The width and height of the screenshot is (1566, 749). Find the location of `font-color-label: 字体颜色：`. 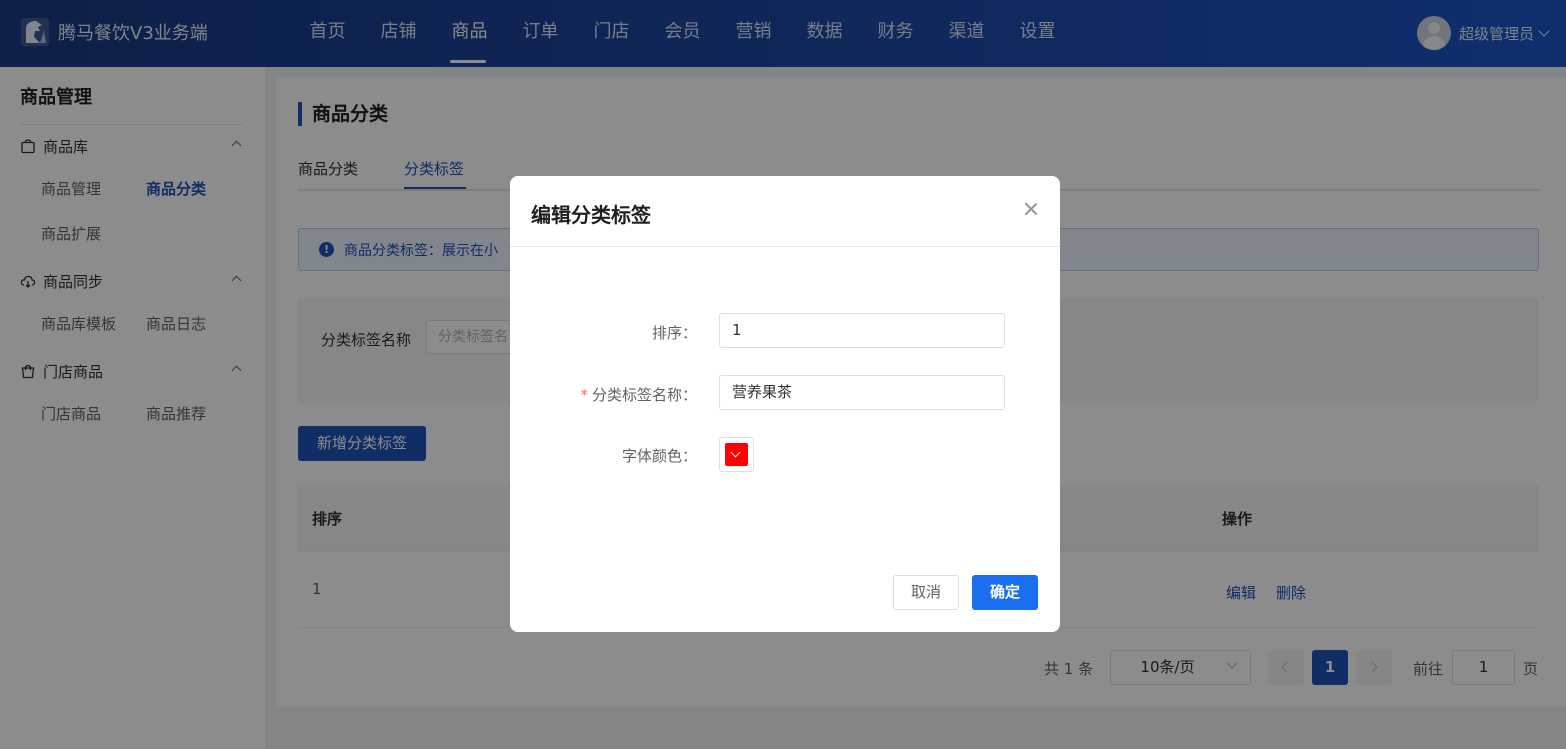

font-color-label: 字体颜色： is located at coordinates (659, 455).